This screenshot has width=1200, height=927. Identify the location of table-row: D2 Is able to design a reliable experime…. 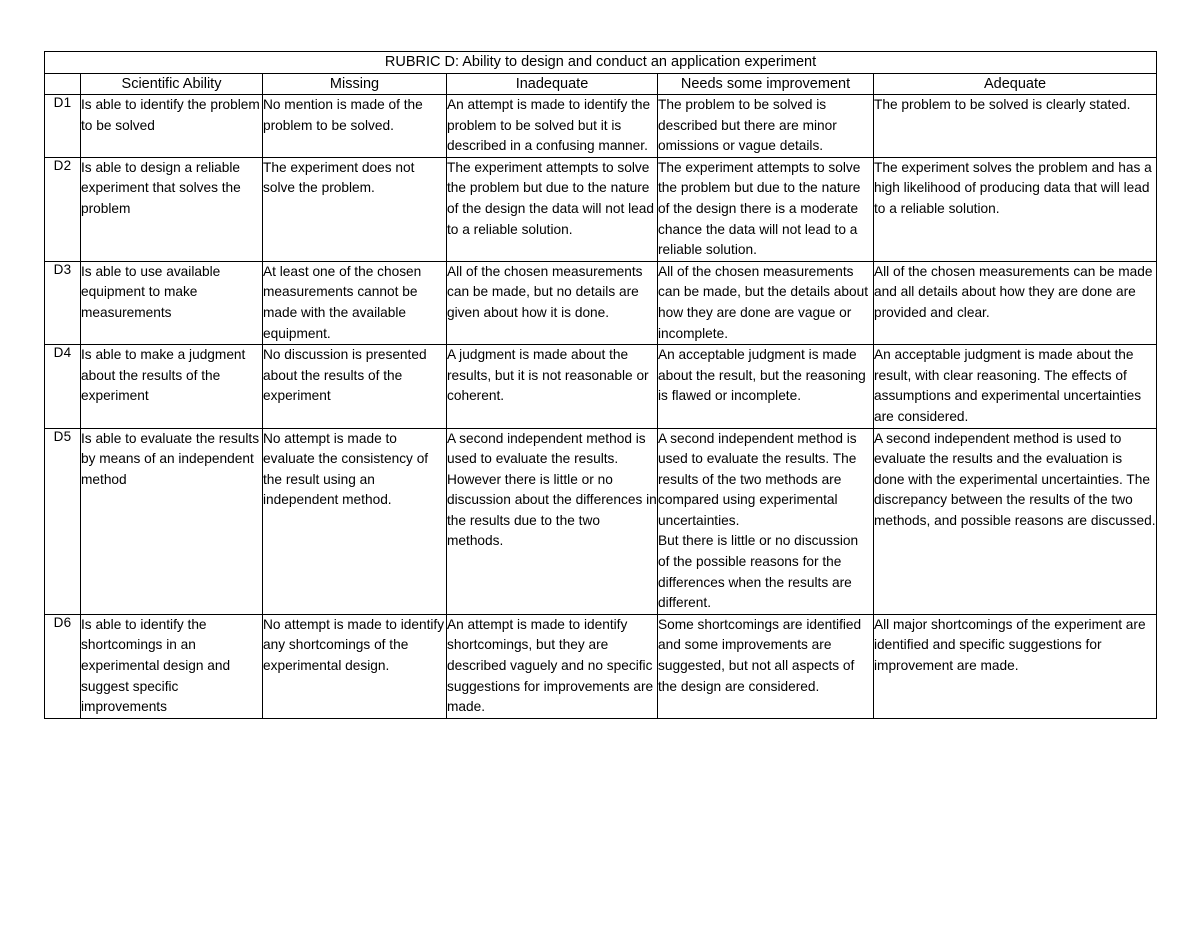
(601, 209).